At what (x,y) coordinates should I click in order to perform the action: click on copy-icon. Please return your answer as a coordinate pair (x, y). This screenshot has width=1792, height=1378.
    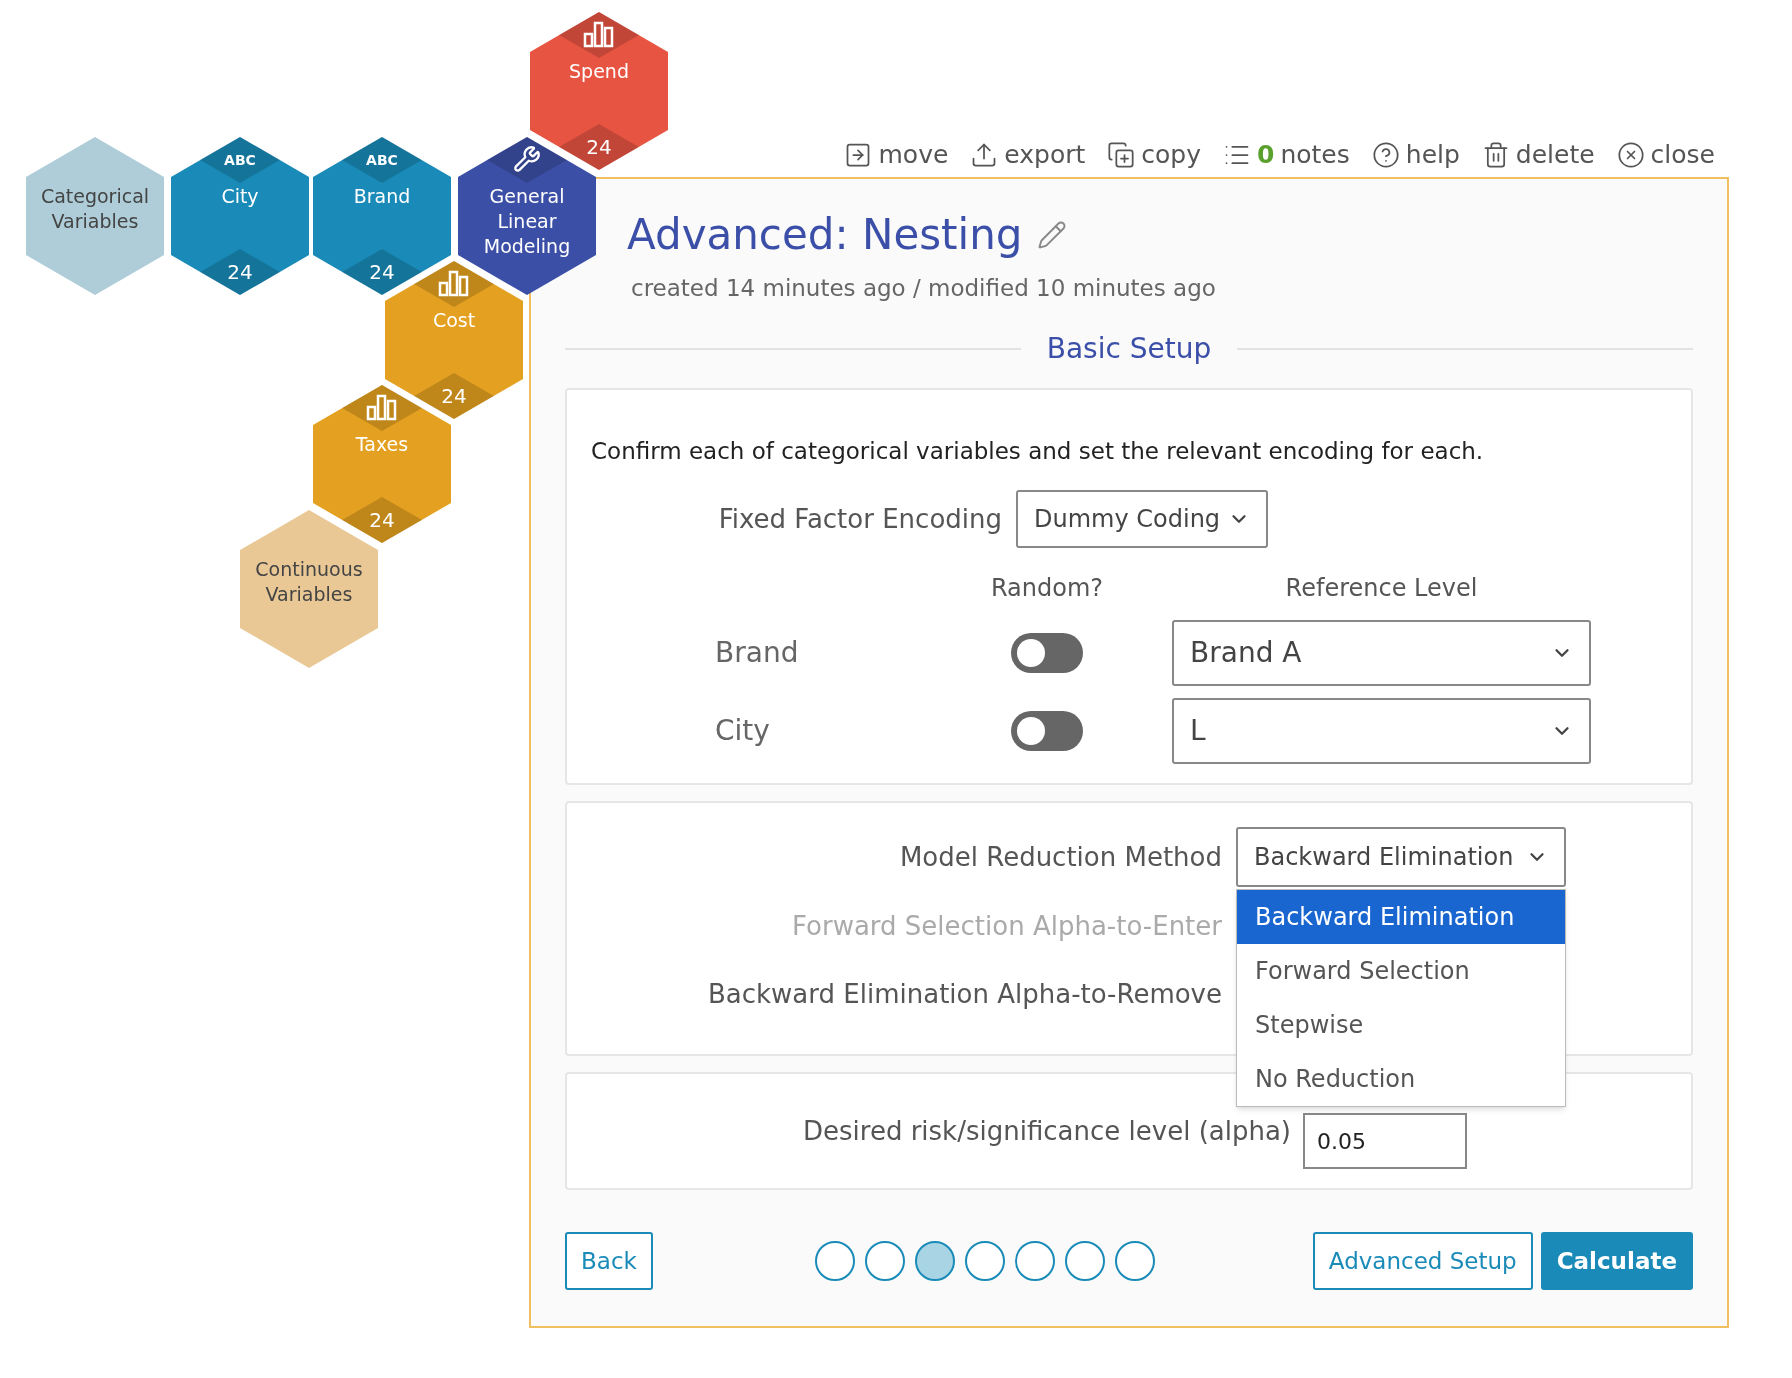
    Looking at the image, I should click on (1121, 155).